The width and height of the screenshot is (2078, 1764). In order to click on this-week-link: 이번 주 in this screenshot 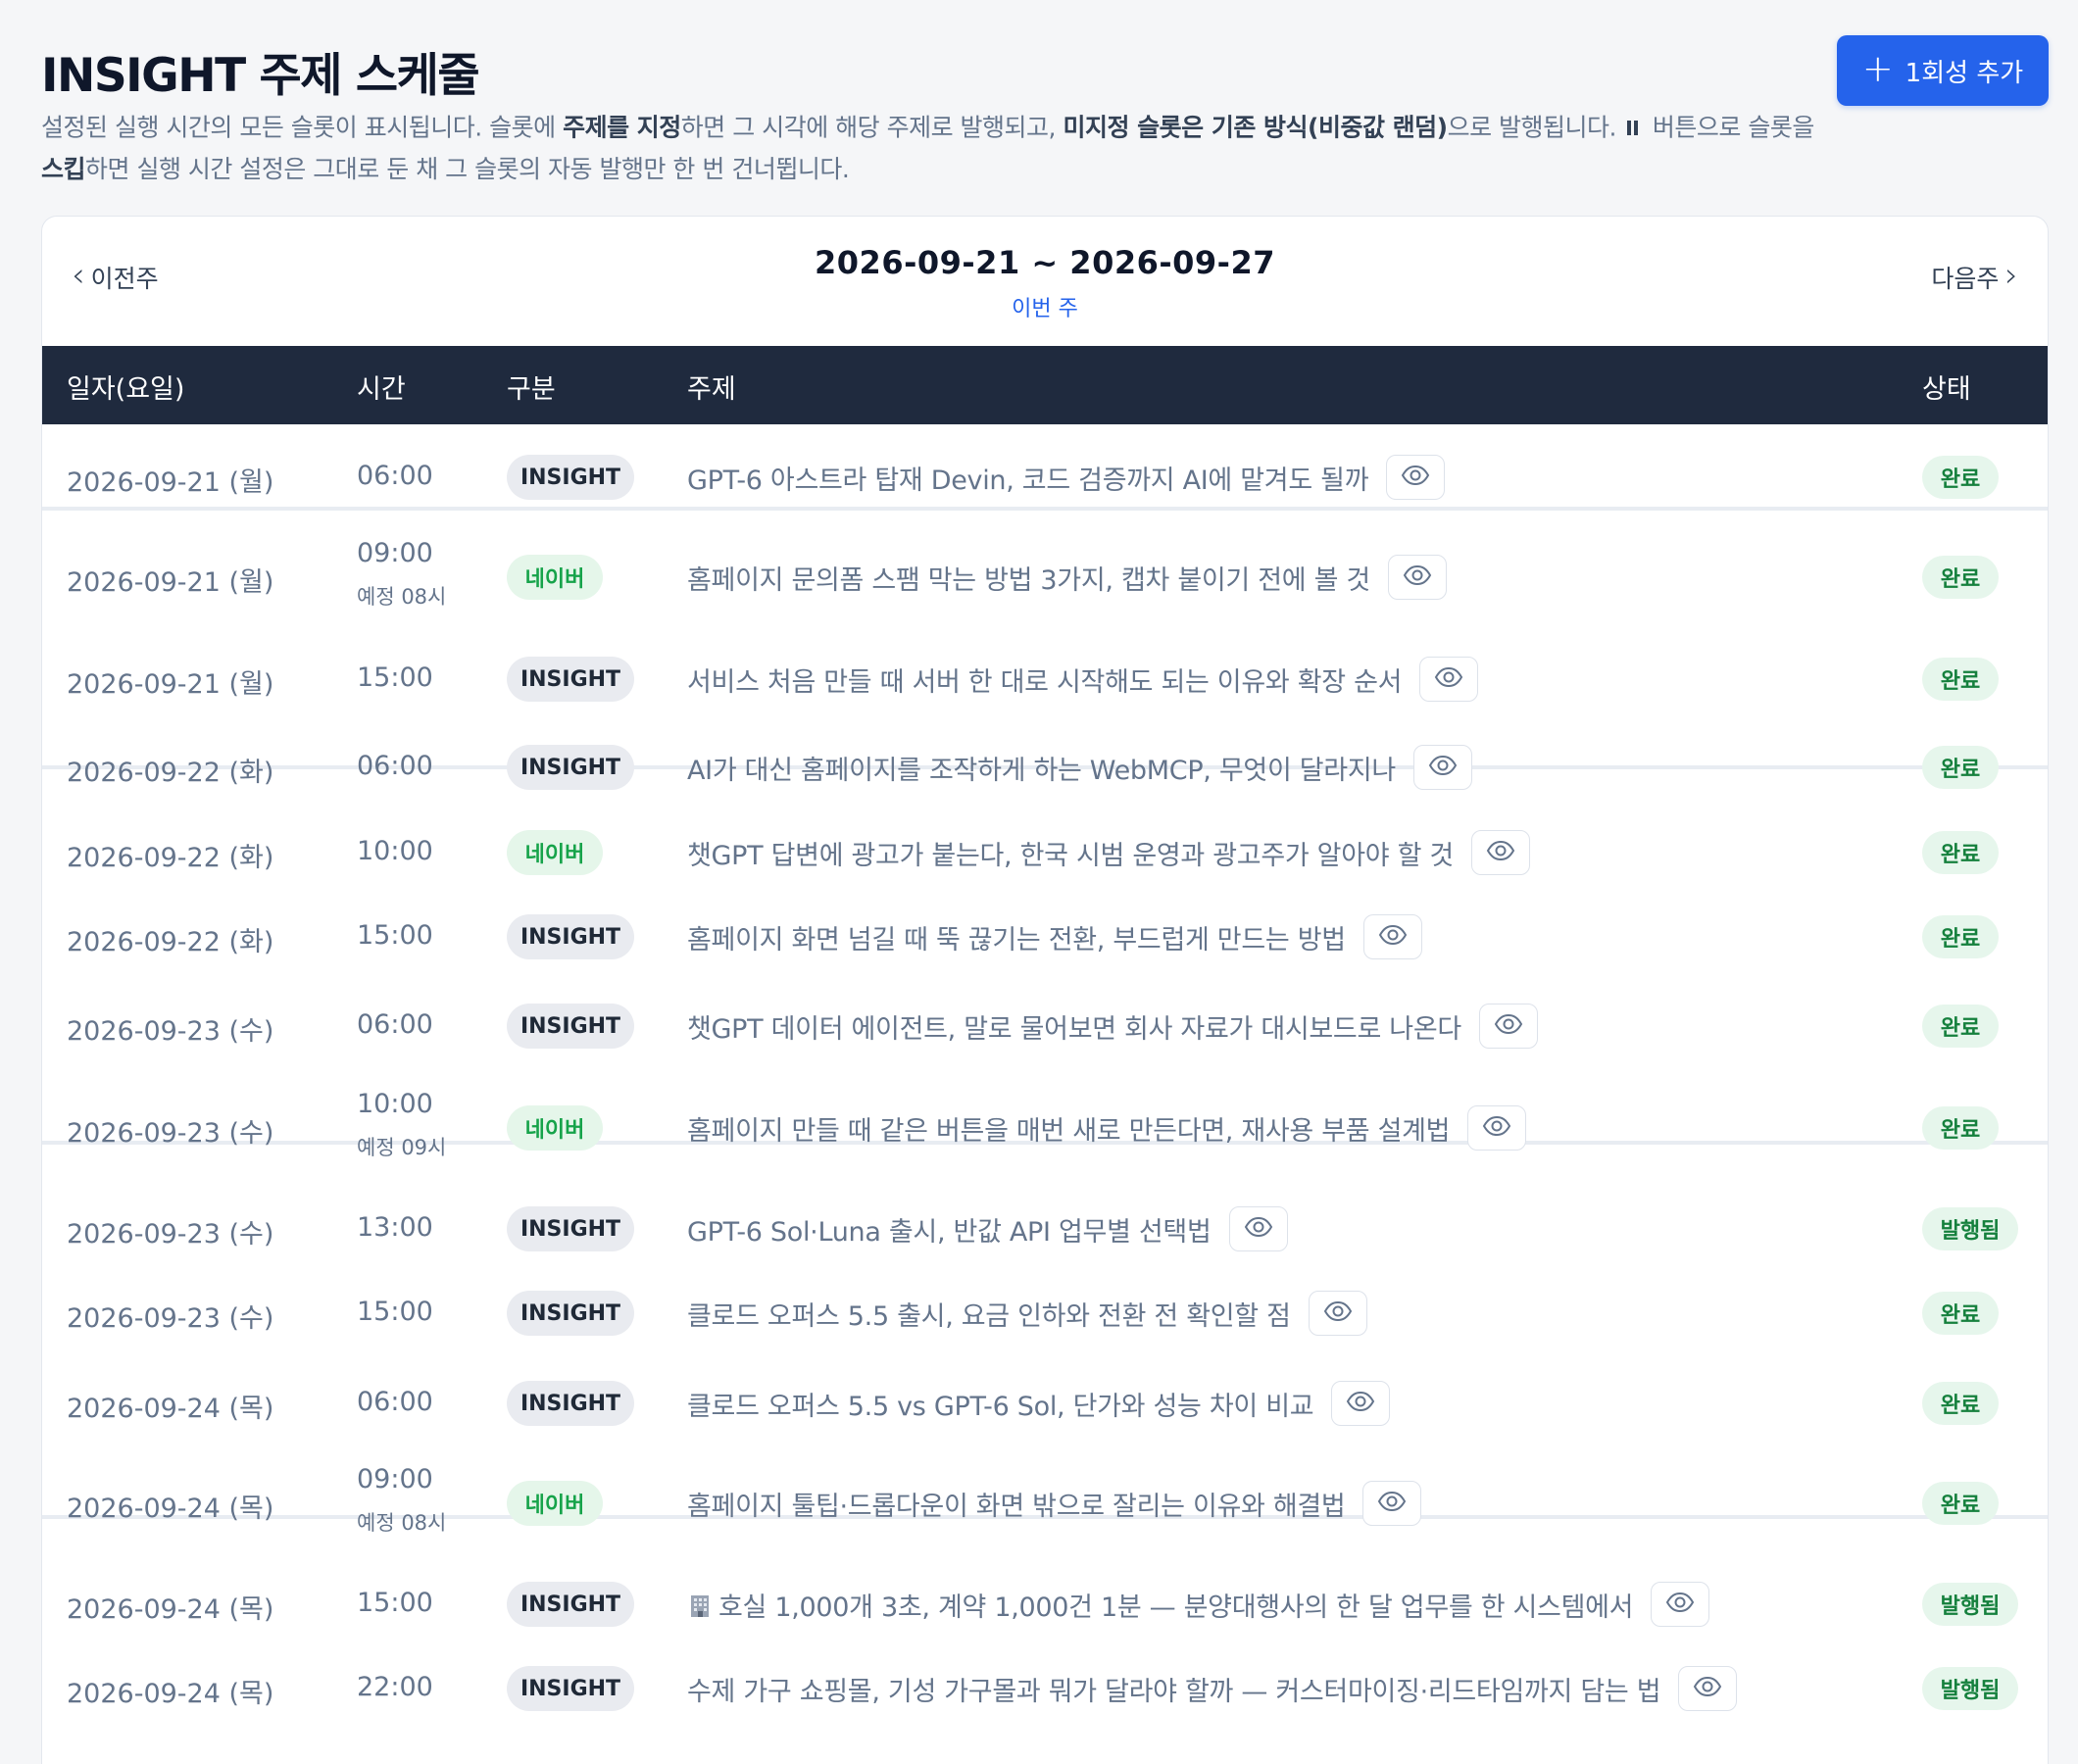, I will do `click(1045, 306)`.